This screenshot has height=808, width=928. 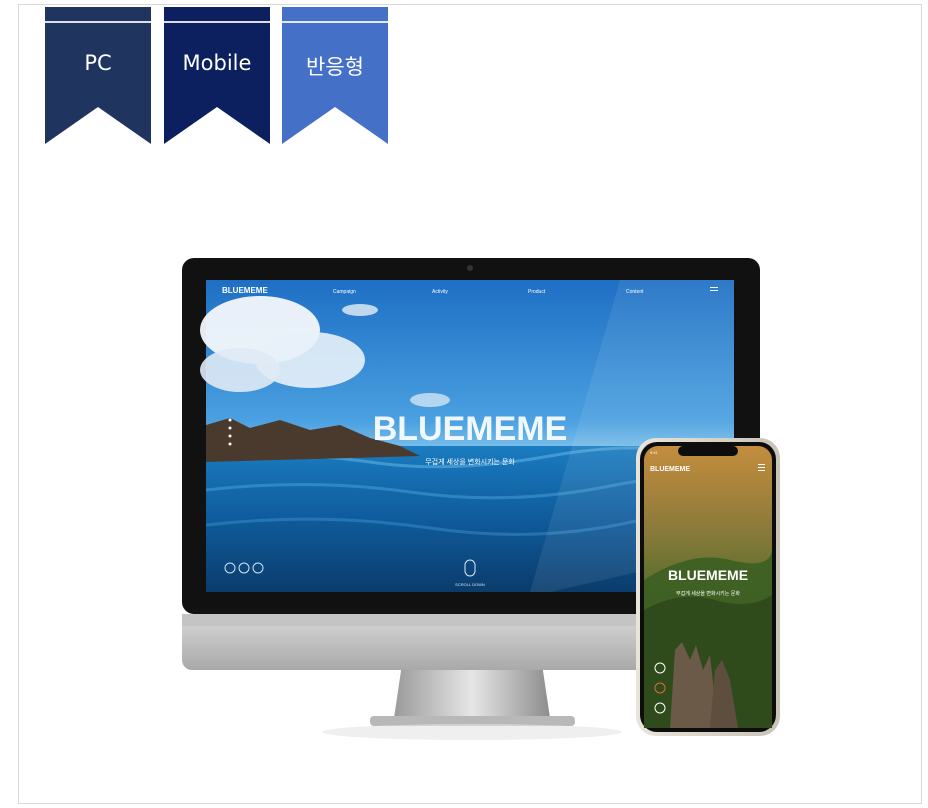 What do you see at coordinates (344, 292) in the screenshot?
I see `desktop-nav-campaign: Campaign` at bounding box center [344, 292].